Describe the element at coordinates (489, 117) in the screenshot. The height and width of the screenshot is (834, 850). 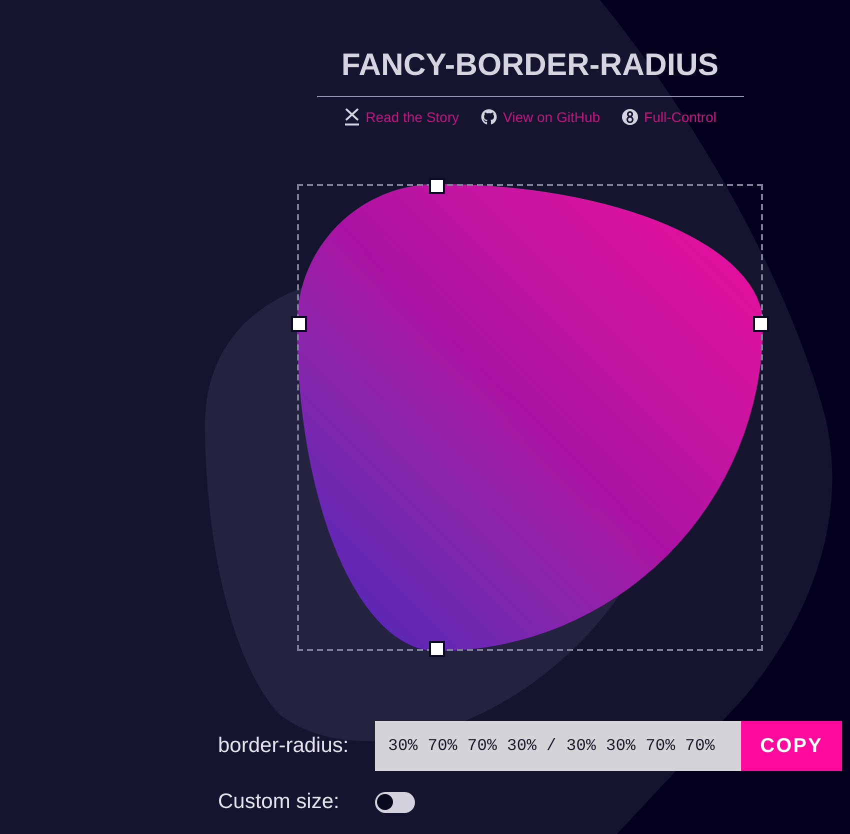
I see `github-icon` at that location.